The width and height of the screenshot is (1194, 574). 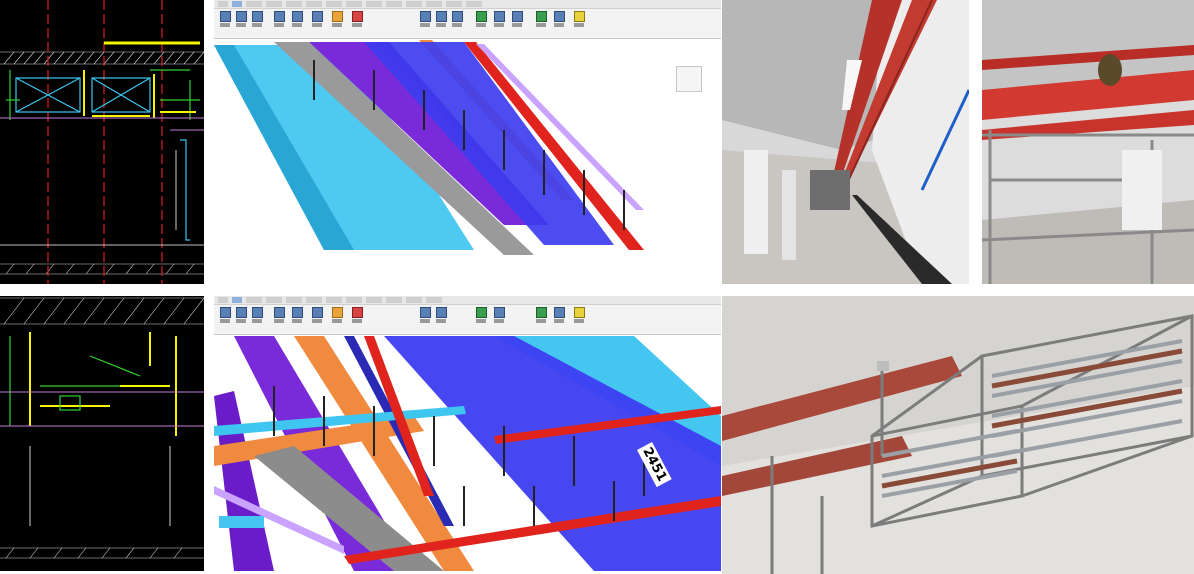 I want to click on site-photo-corridor, so click(x=845, y=142).